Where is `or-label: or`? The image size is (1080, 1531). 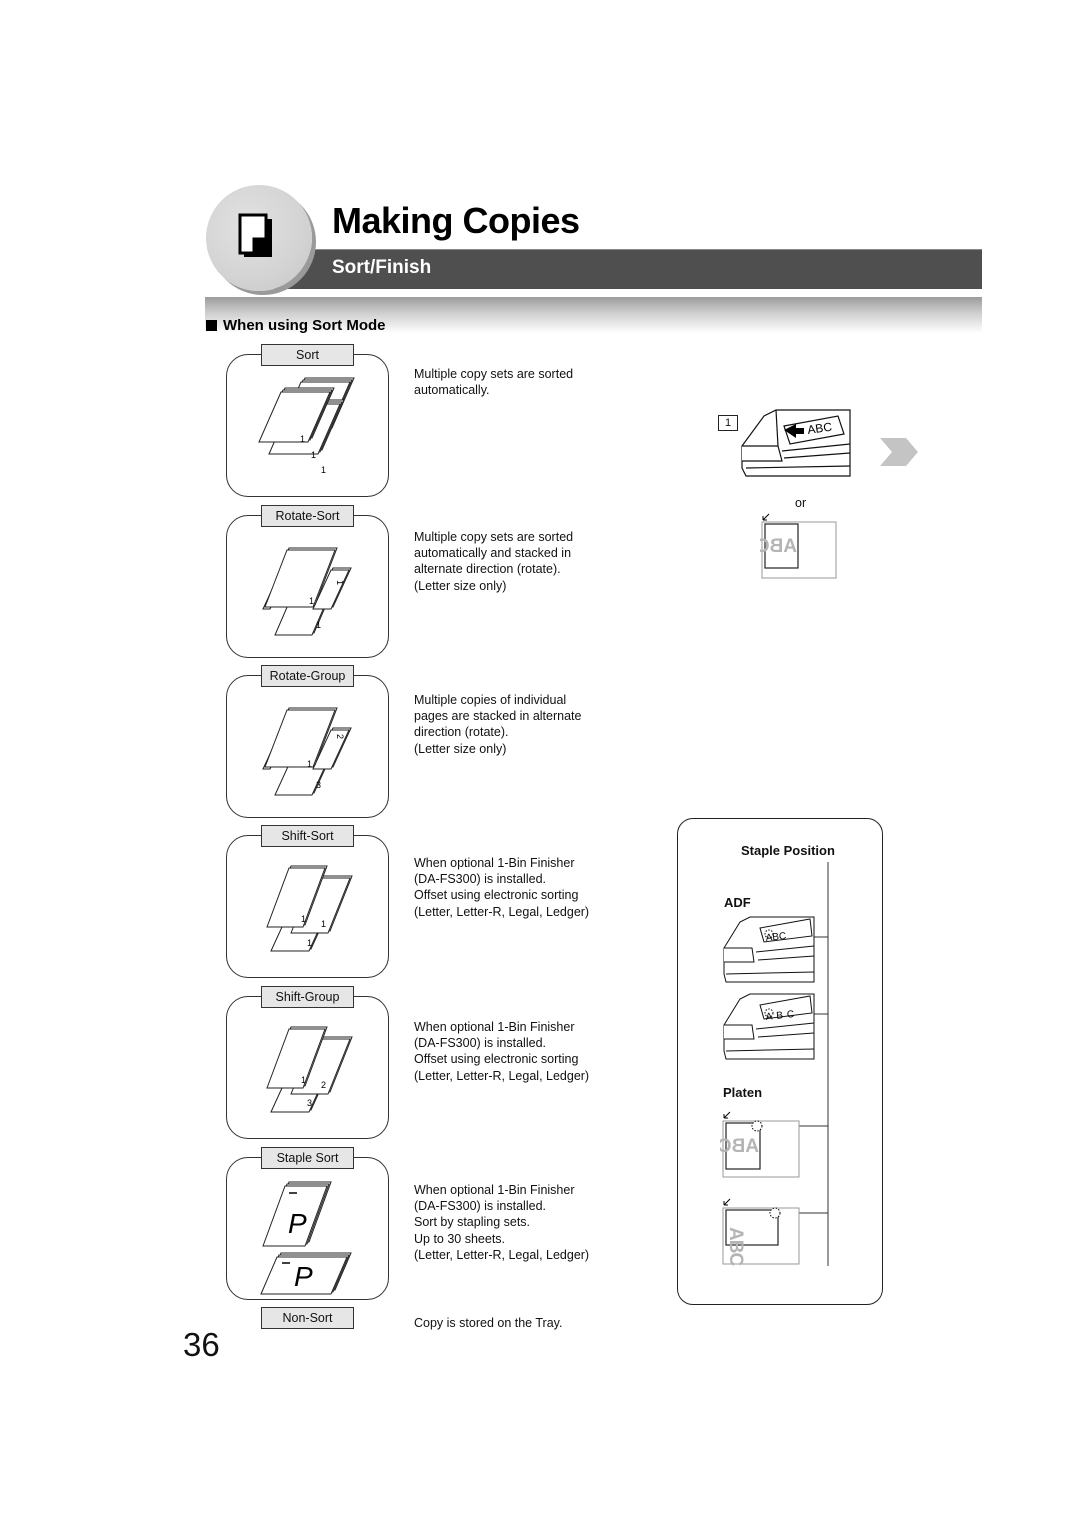 or-label: or is located at coordinates (801, 503).